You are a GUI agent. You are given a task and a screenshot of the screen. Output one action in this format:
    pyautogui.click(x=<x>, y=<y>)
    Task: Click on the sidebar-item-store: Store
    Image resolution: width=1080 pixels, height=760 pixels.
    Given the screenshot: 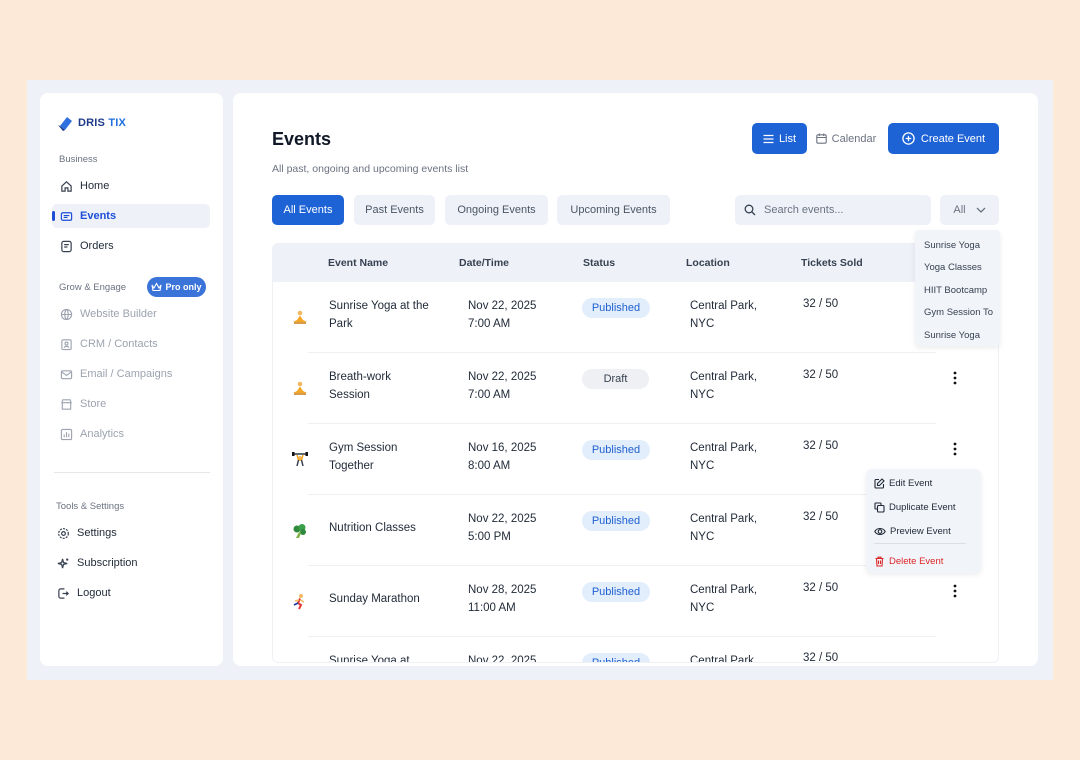 What is the action you would take?
    pyautogui.click(x=131, y=404)
    